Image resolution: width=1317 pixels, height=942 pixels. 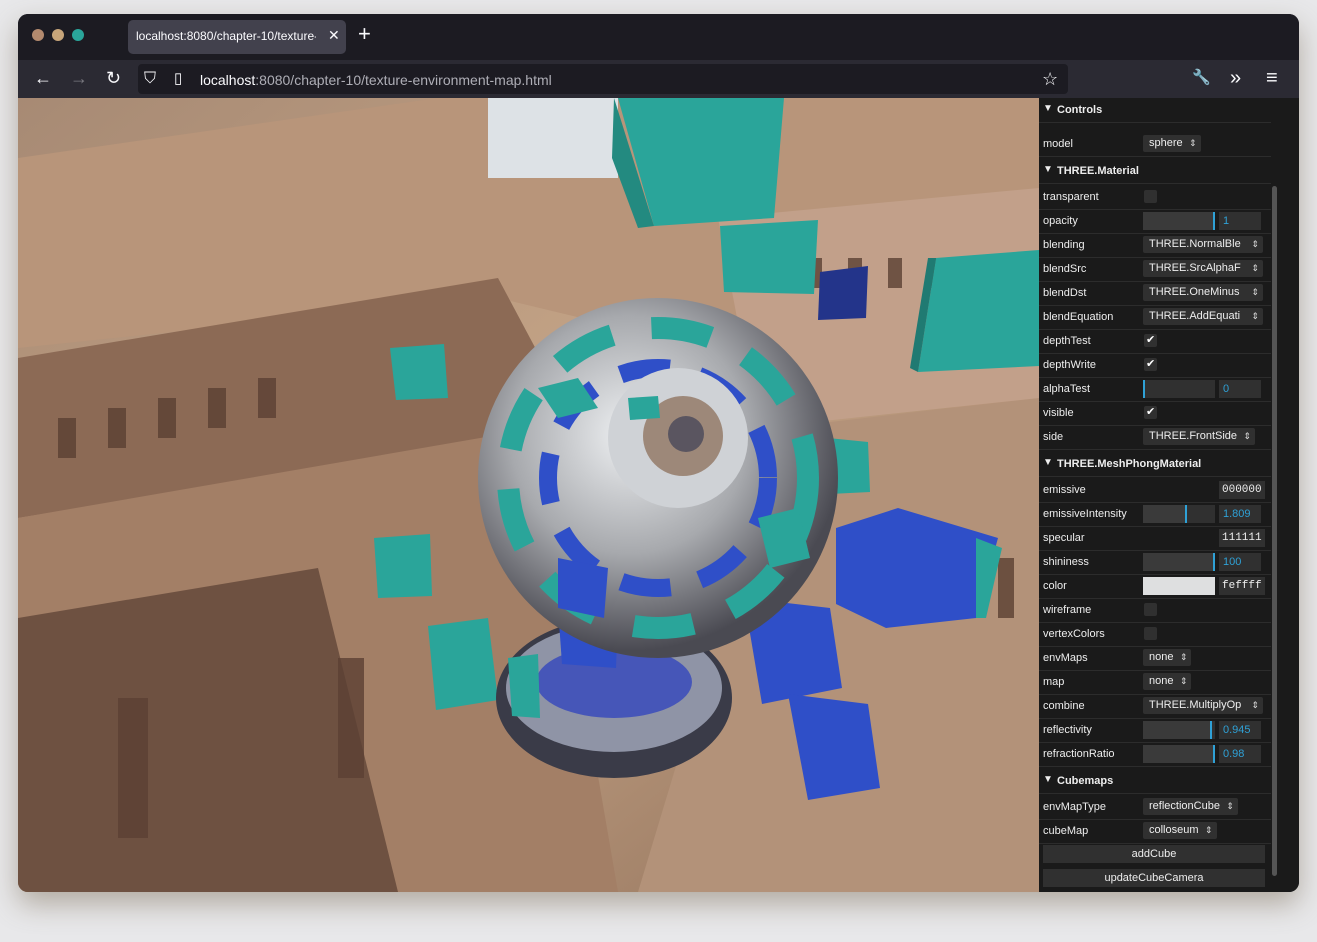 I want to click on material-folder-header: ▼ THREE.Material, so click(x=1155, y=171).